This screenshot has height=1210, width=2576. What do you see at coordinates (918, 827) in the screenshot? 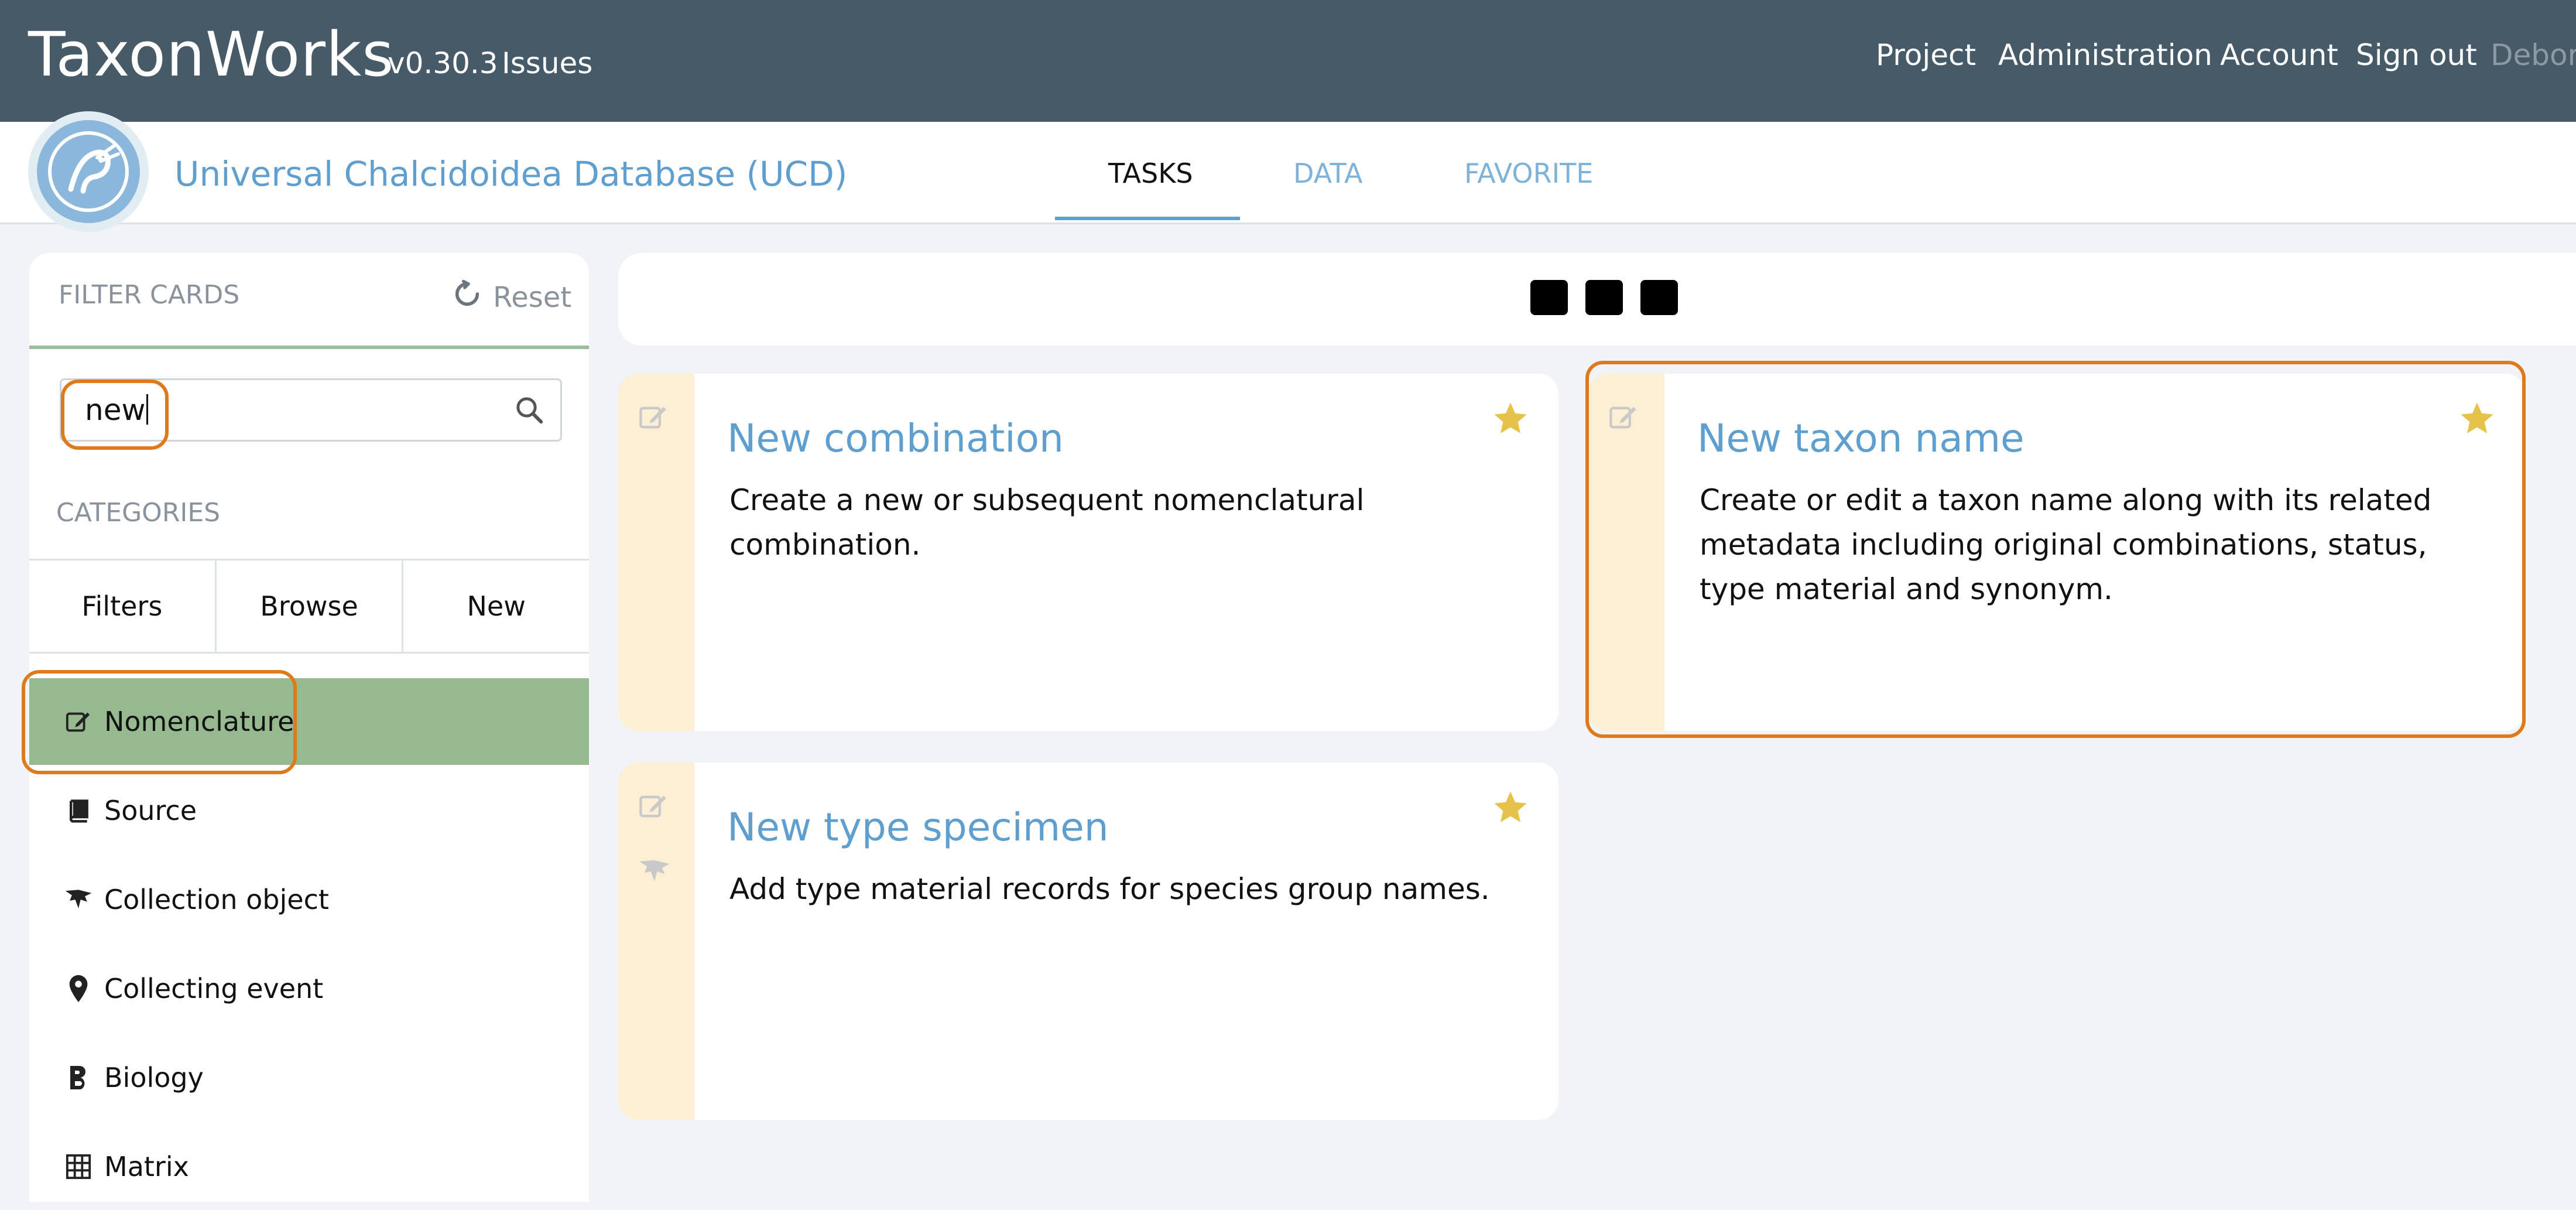
I see `card-title: New type specimen` at bounding box center [918, 827].